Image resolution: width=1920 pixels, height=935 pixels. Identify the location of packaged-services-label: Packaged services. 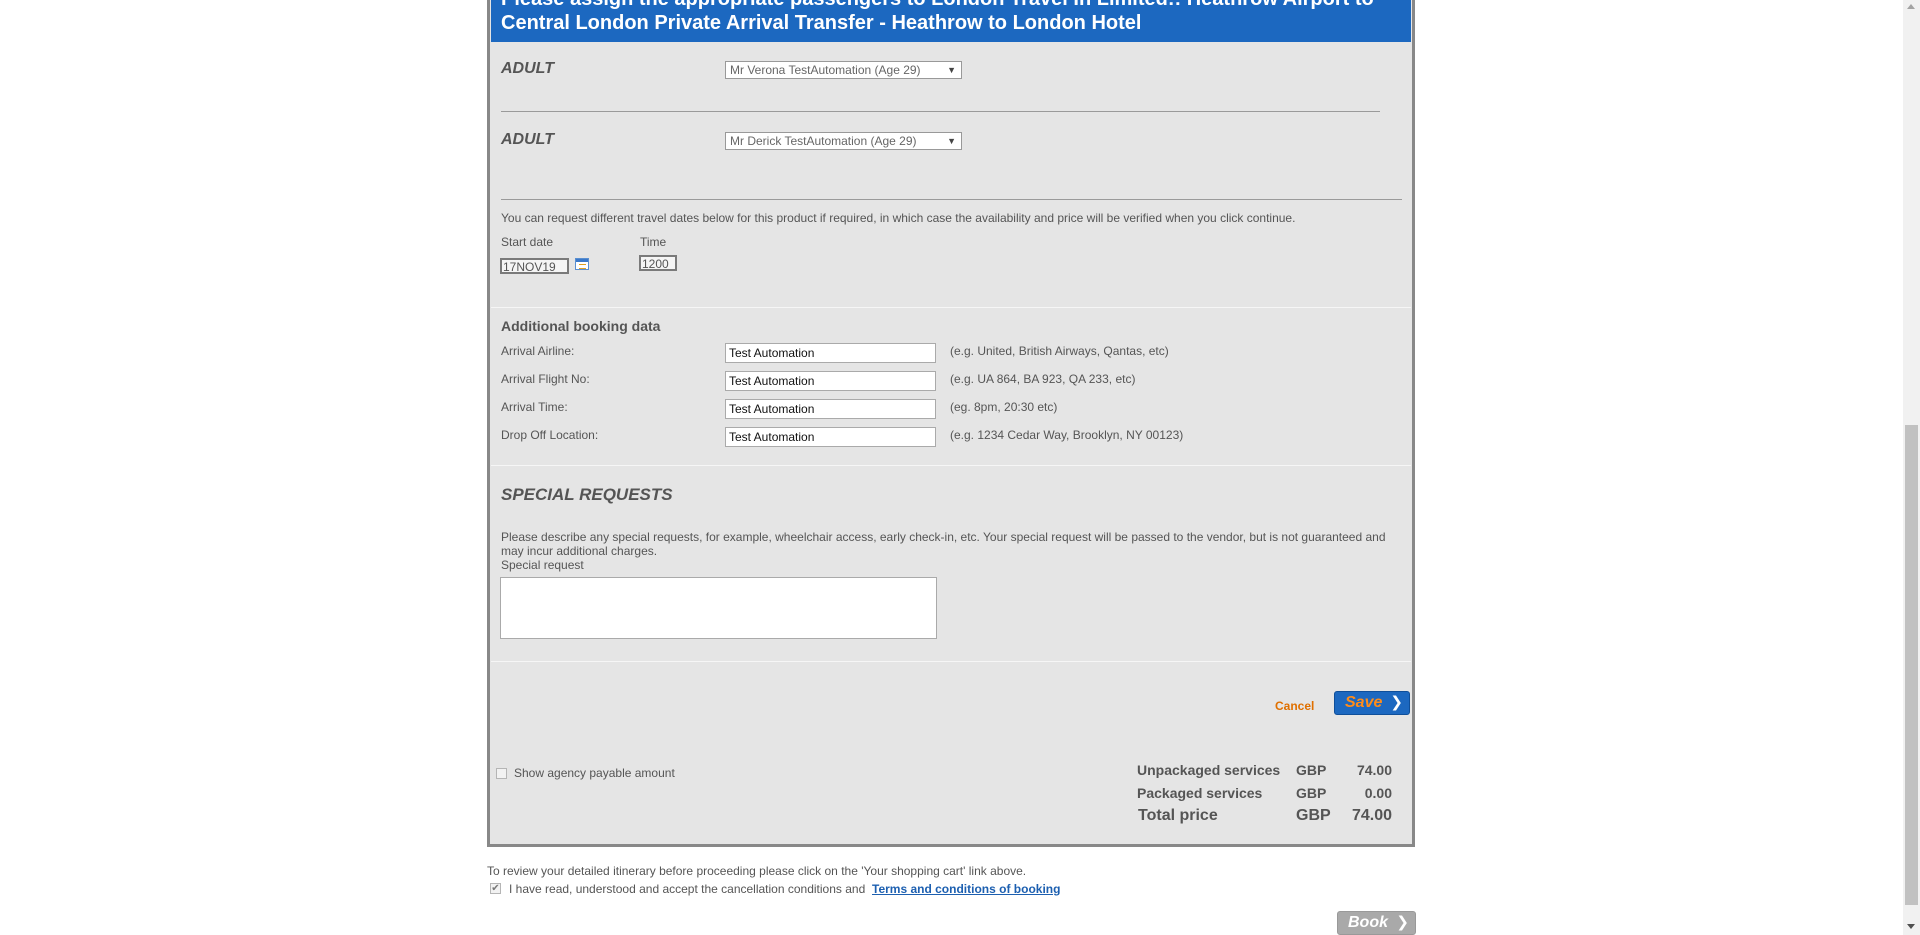
(1200, 793).